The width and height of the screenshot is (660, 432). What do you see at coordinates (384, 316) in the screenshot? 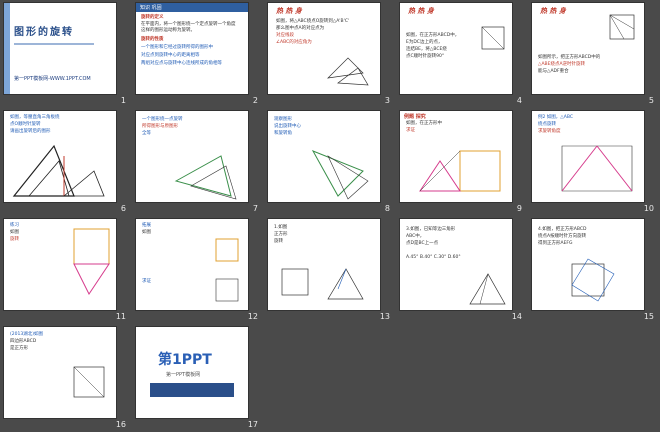
I see `slide-number: 13` at bounding box center [384, 316].